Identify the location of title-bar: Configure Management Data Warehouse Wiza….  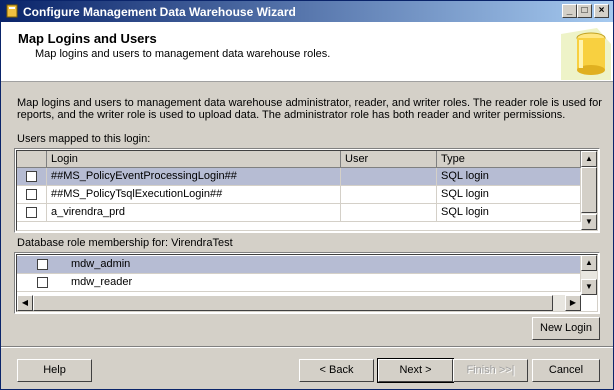
(307, 11).